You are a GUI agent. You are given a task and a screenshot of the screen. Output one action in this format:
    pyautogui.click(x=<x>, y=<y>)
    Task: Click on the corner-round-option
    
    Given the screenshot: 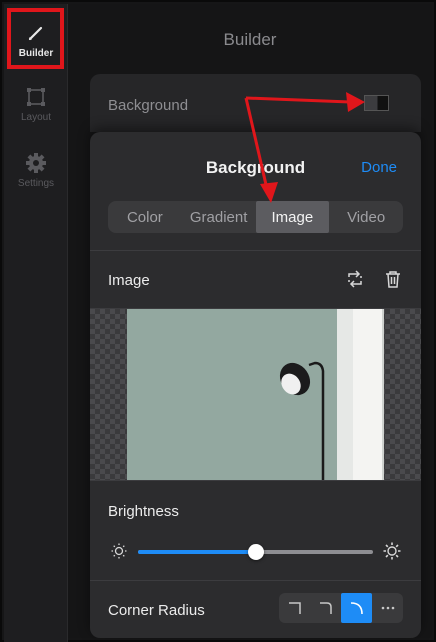 What is the action you would take?
    pyautogui.click(x=356, y=608)
    